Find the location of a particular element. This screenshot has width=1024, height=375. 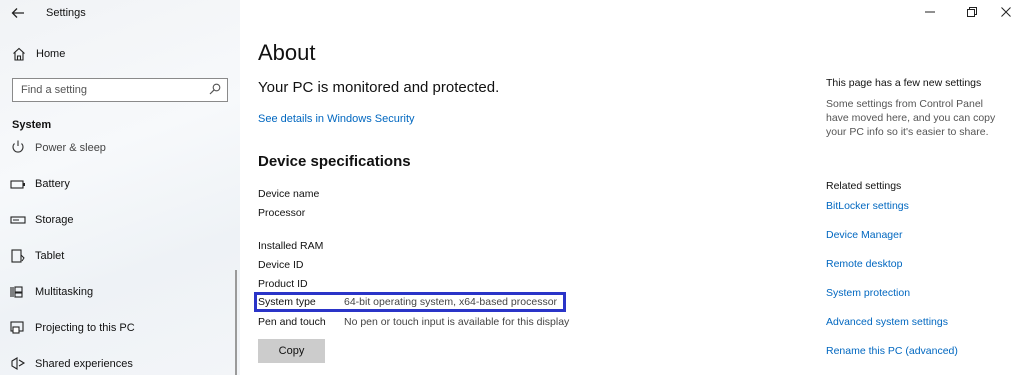

sidebar-item-tablet: Tablet is located at coordinates (120, 257).